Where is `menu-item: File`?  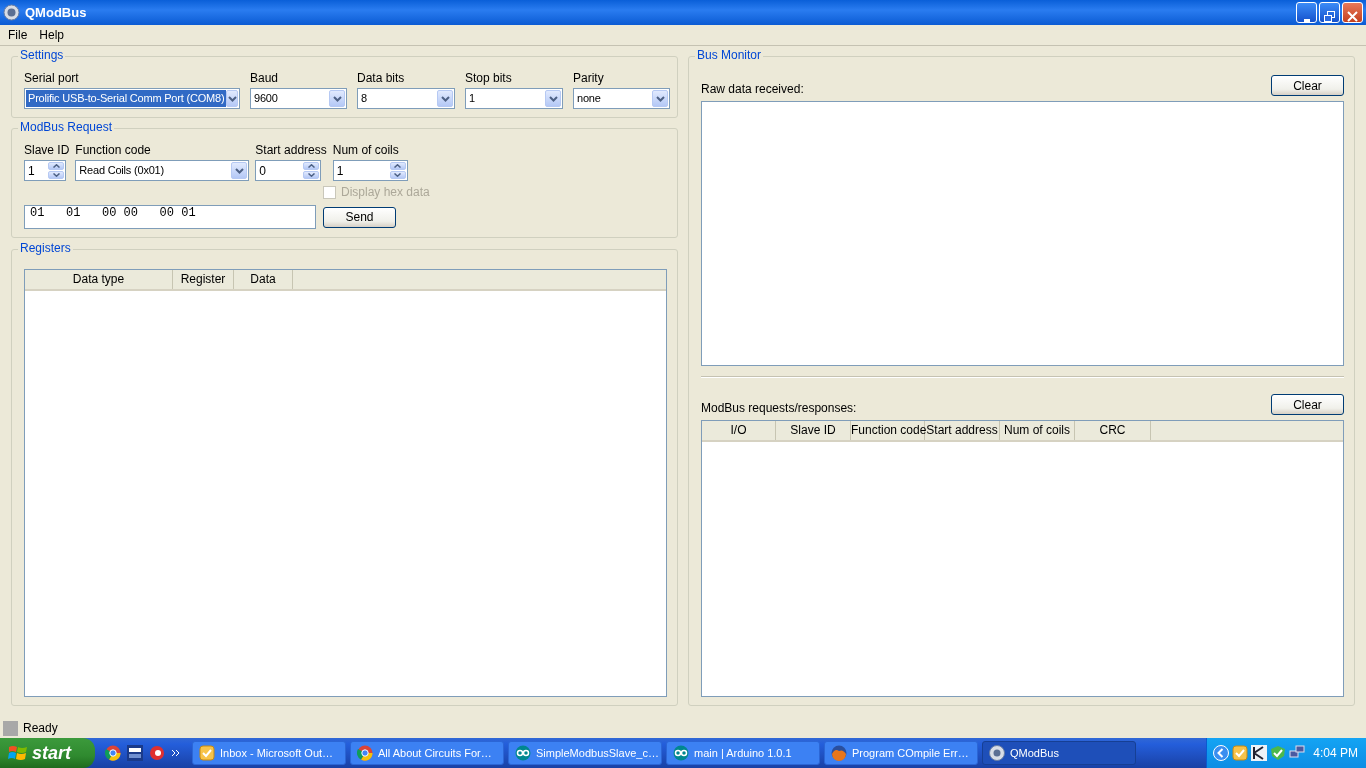
menu-item: File is located at coordinates (18, 35).